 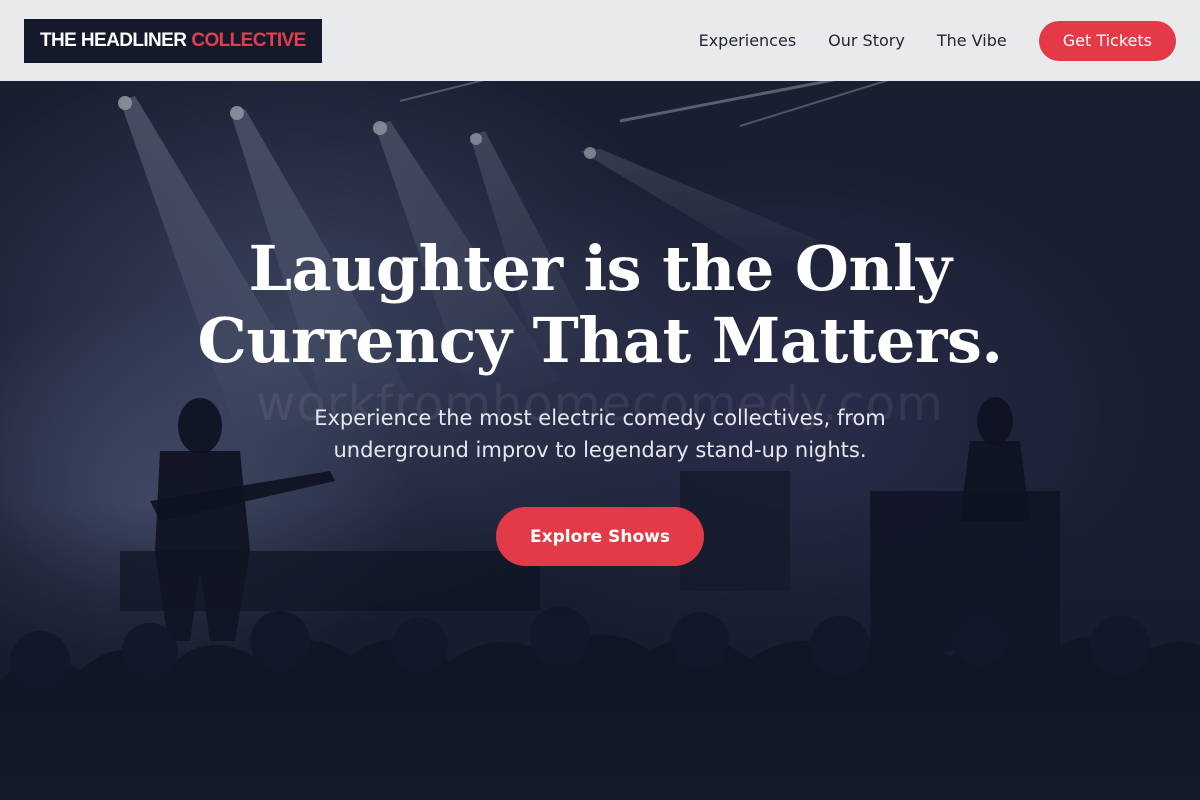 I want to click on nav-link-our-story: Our Story, so click(x=866, y=40).